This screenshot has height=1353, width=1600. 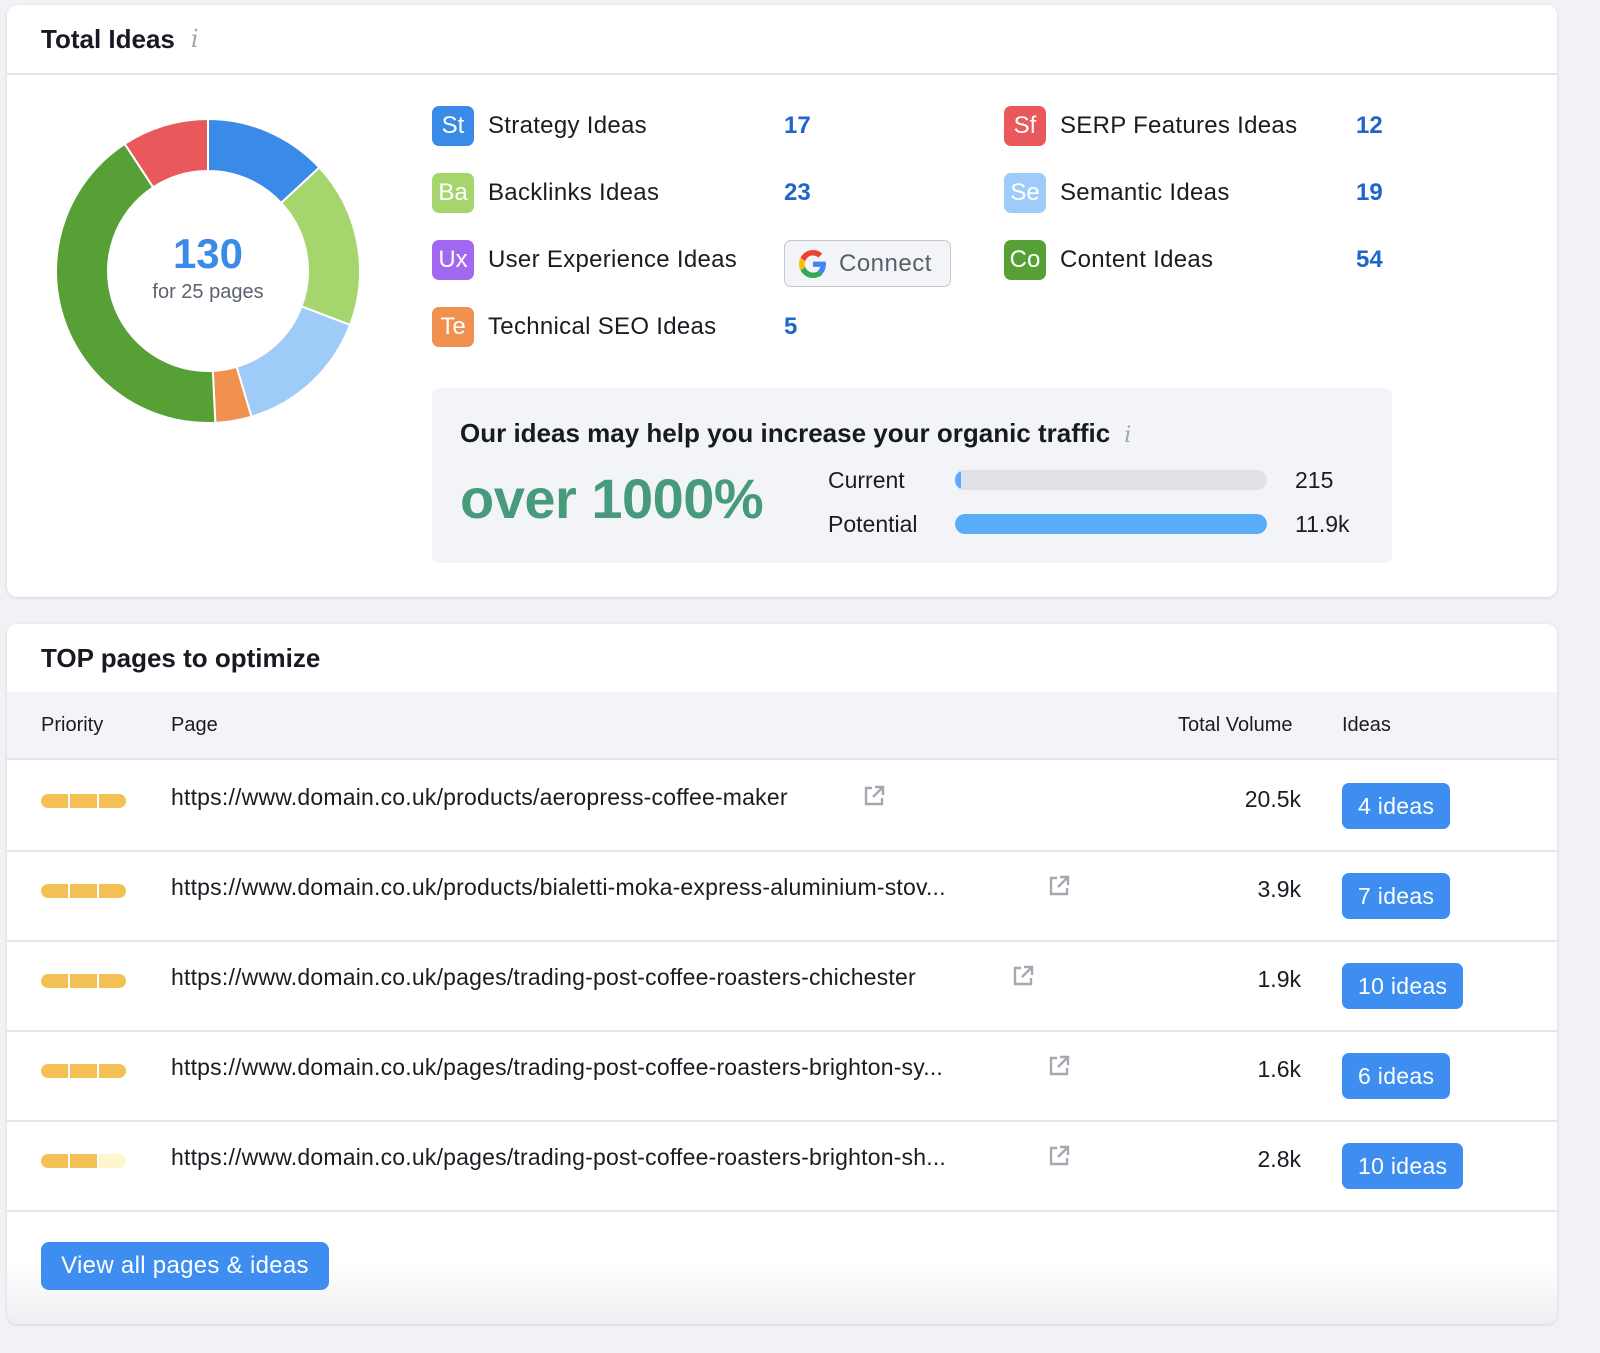 I want to click on traffic-row-current: Current 215, so click(x=1080, y=480).